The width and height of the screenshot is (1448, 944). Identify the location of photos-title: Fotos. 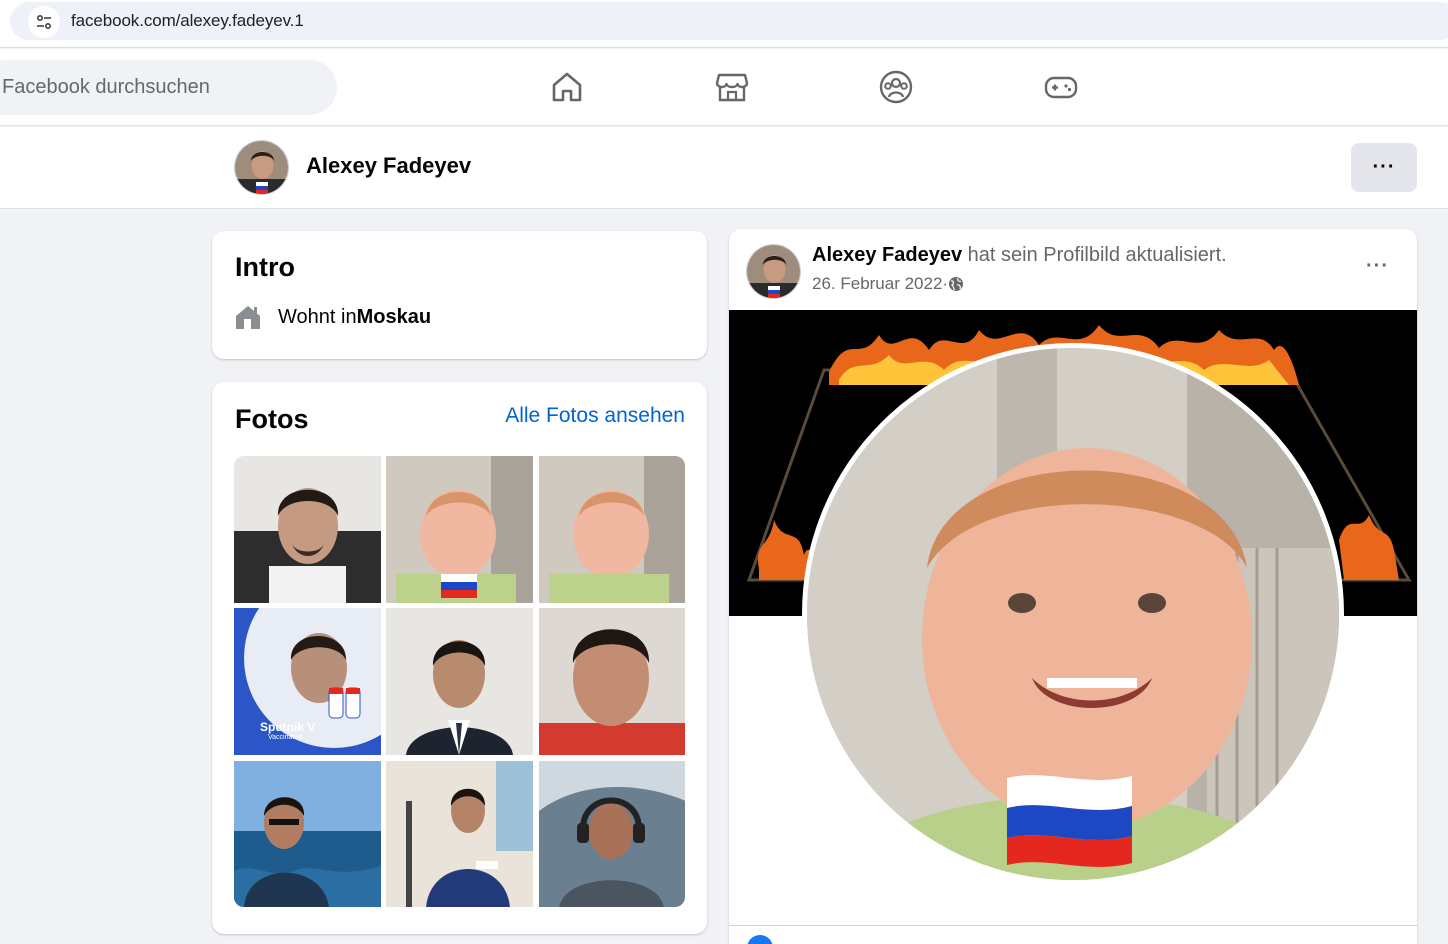
(272, 419).